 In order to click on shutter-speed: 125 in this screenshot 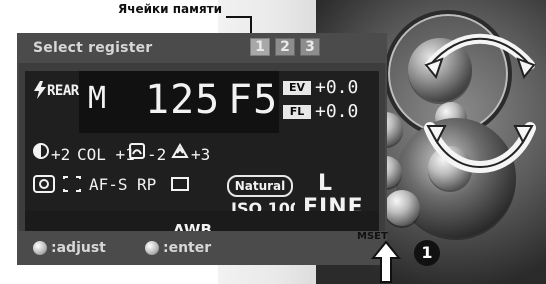, I will do `click(183, 100)`.